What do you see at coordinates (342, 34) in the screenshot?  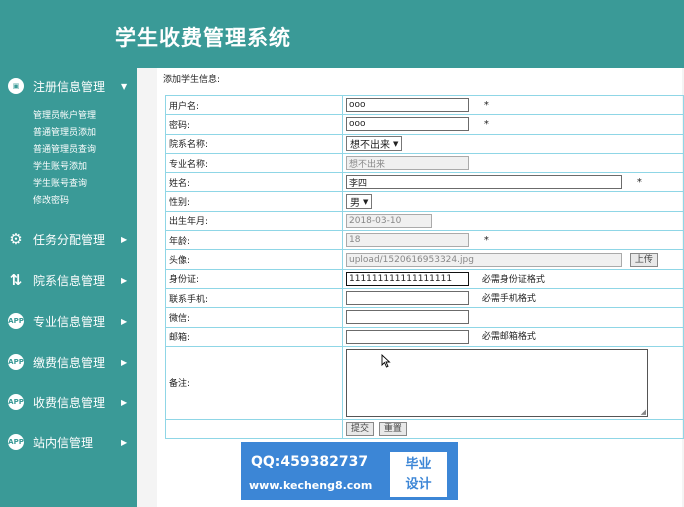 I see `app-header: 学生收费管理系统` at bounding box center [342, 34].